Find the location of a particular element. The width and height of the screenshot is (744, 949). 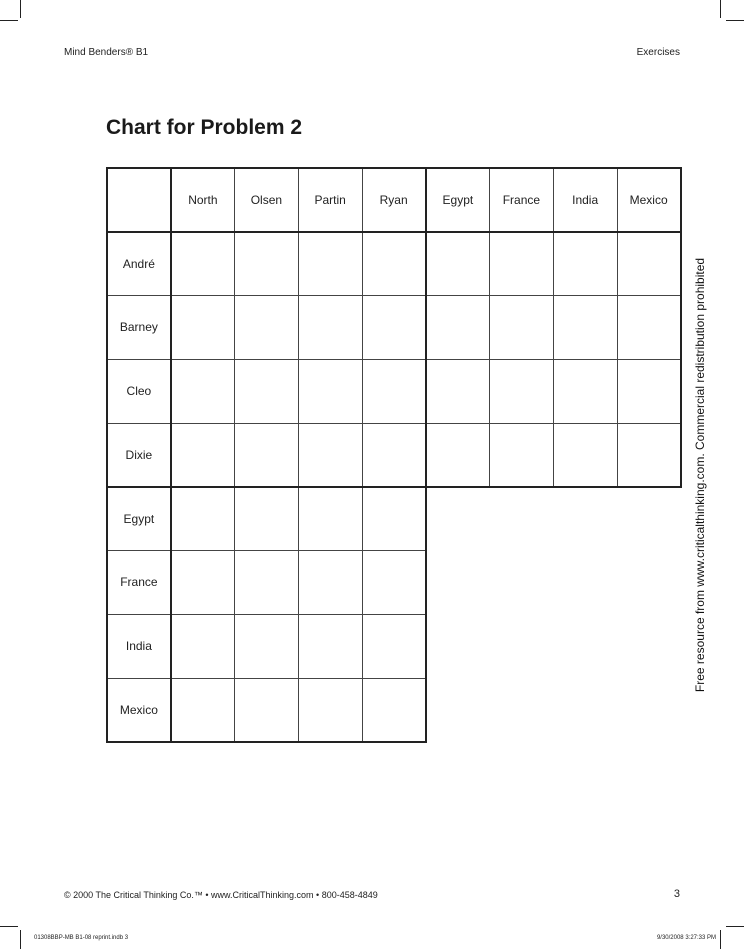

column-header: Mexico is located at coordinates (649, 200).